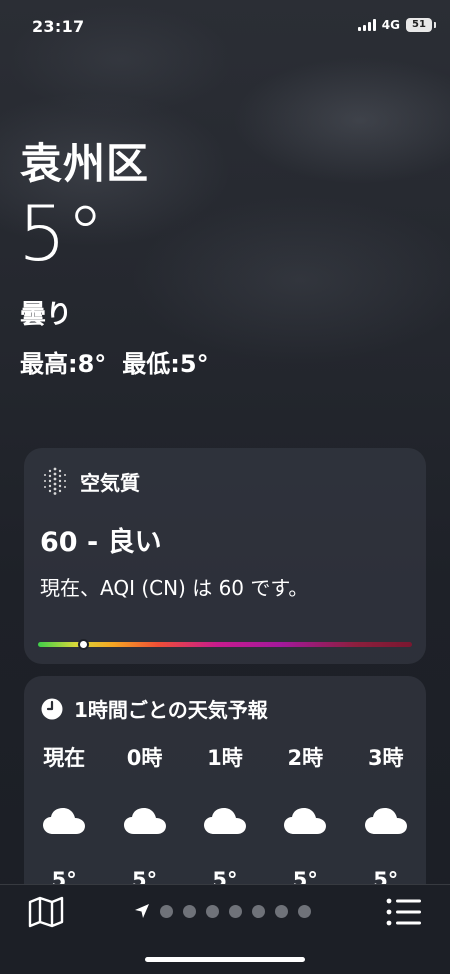 The image size is (450, 974). What do you see at coordinates (225, 959) in the screenshot?
I see `home-indicator` at bounding box center [225, 959].